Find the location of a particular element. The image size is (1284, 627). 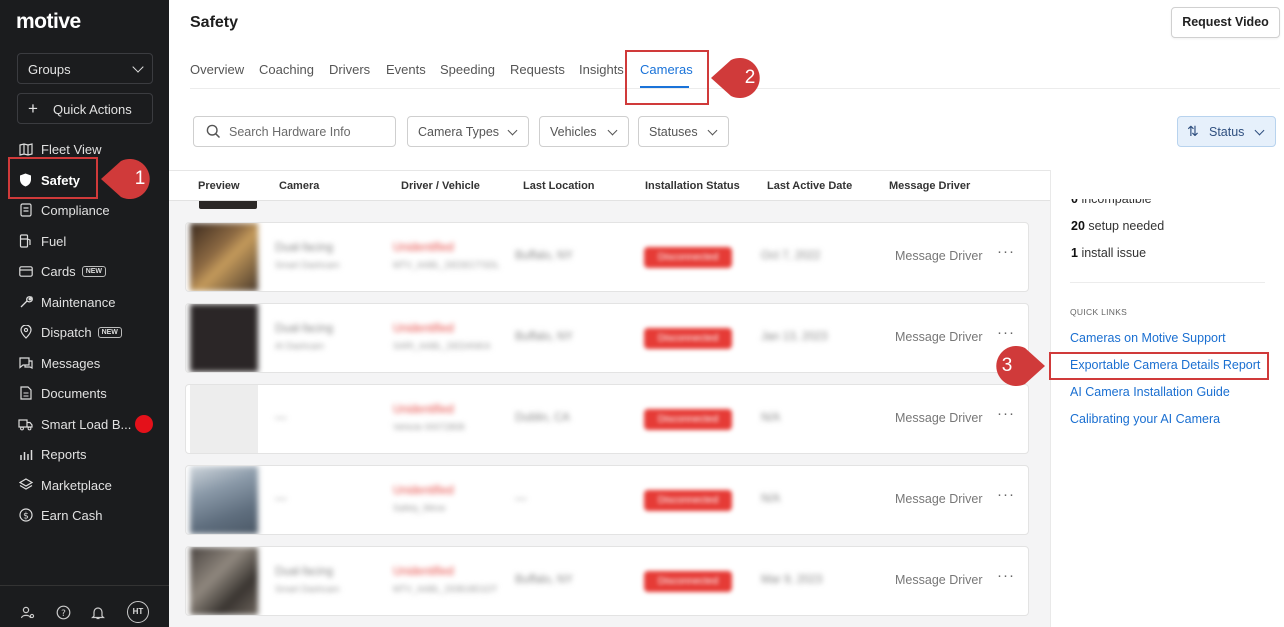

statuses-filter: Statuses is located at coordinates (683, 131).